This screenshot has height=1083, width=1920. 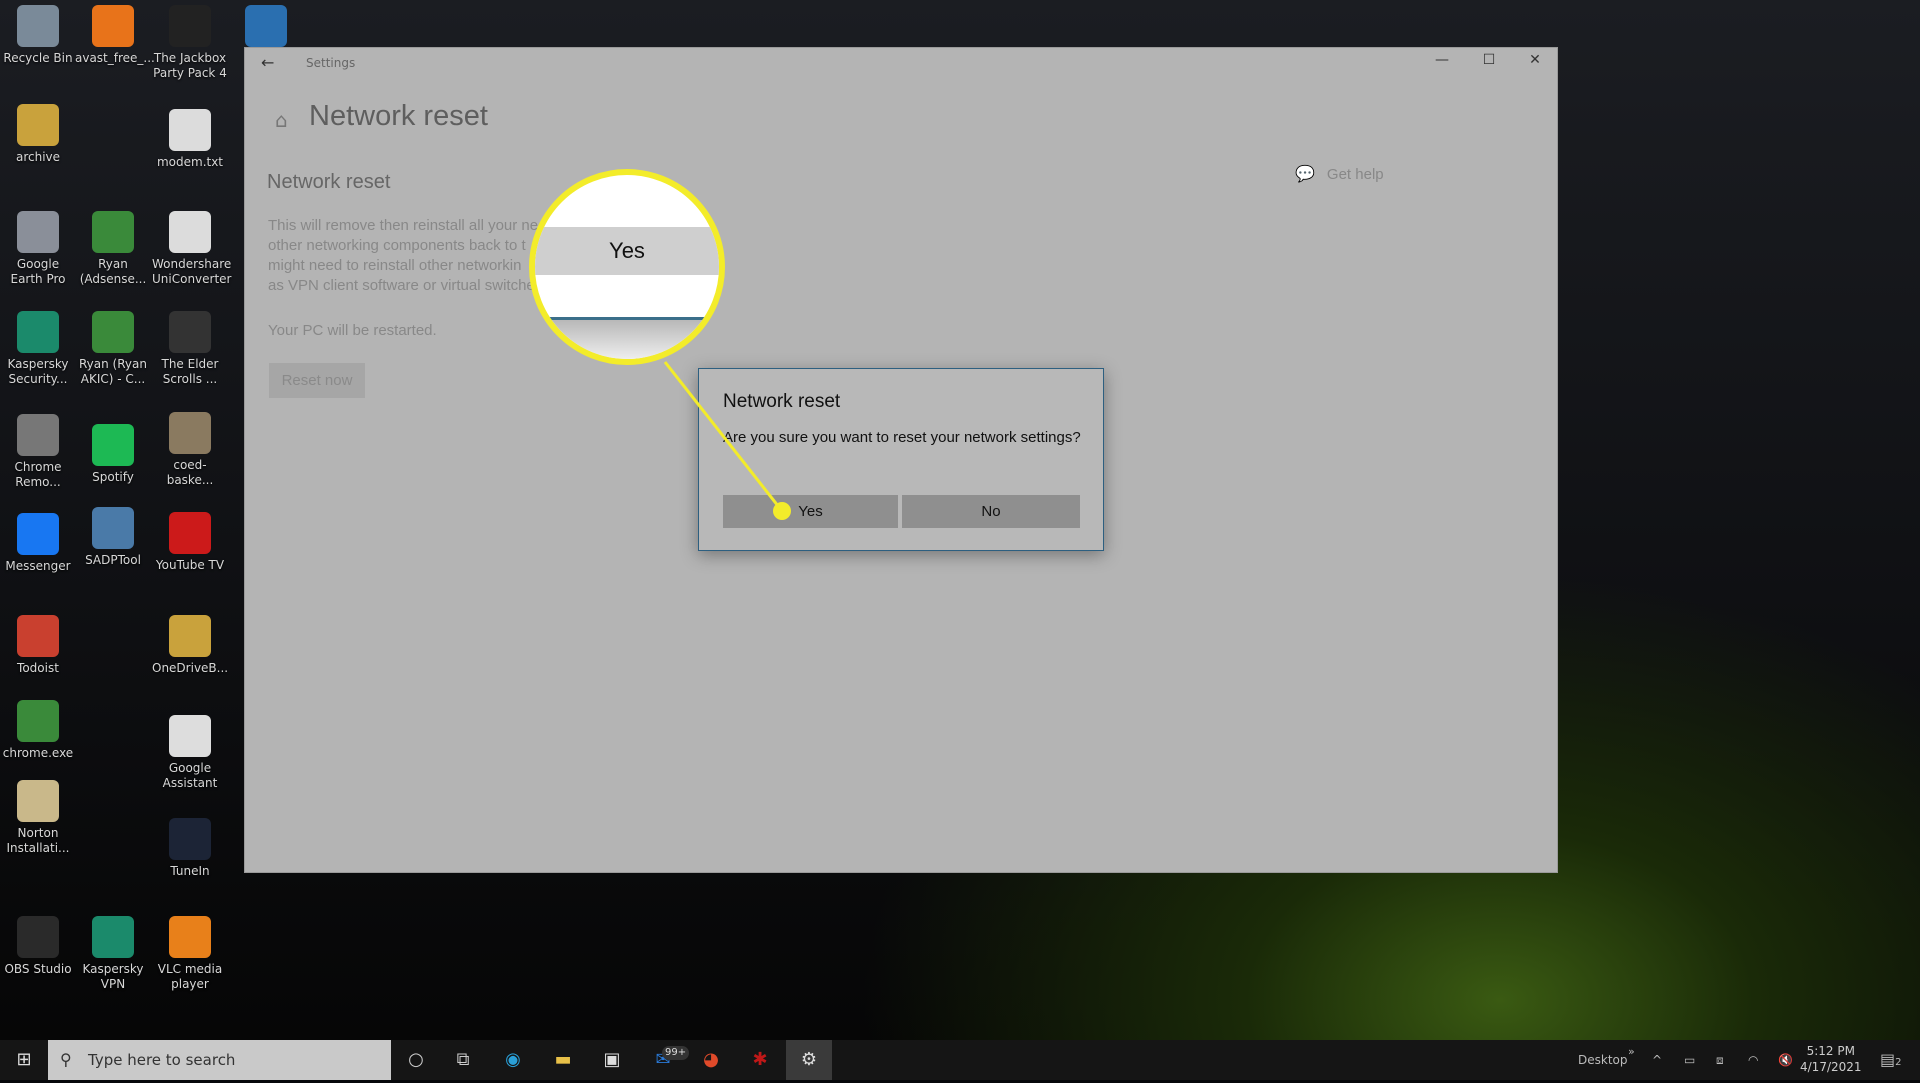 I want to click on mail-badge: 99+, so click(x=676, y=1053).